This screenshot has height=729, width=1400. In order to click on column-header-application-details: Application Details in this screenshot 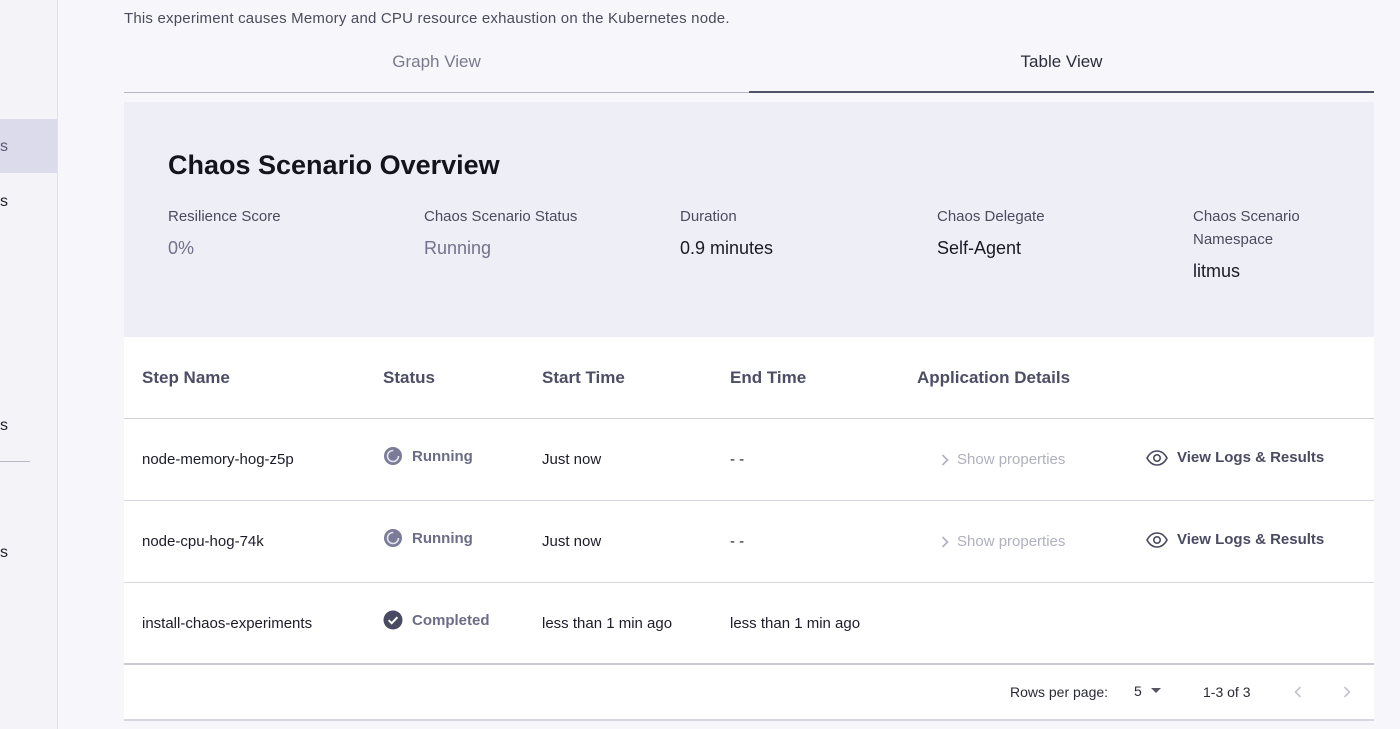, I will do `click(994, 377)`.